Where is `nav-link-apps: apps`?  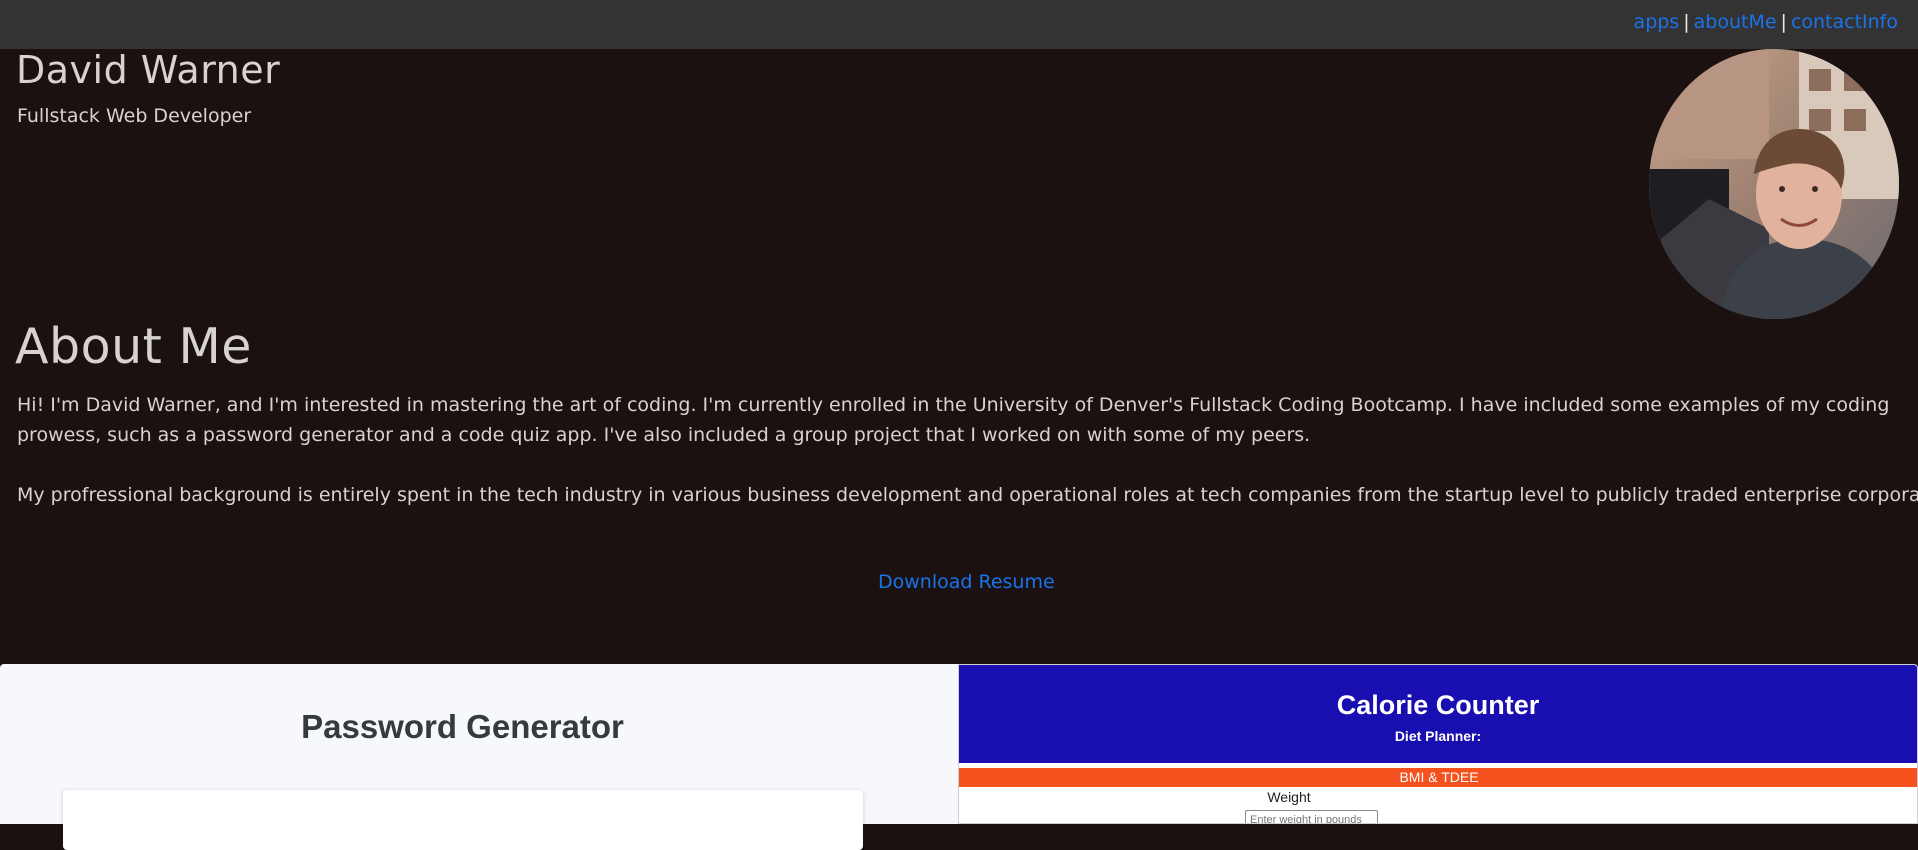 nav-link-apps: apps is located at coordinates (1657, 22).